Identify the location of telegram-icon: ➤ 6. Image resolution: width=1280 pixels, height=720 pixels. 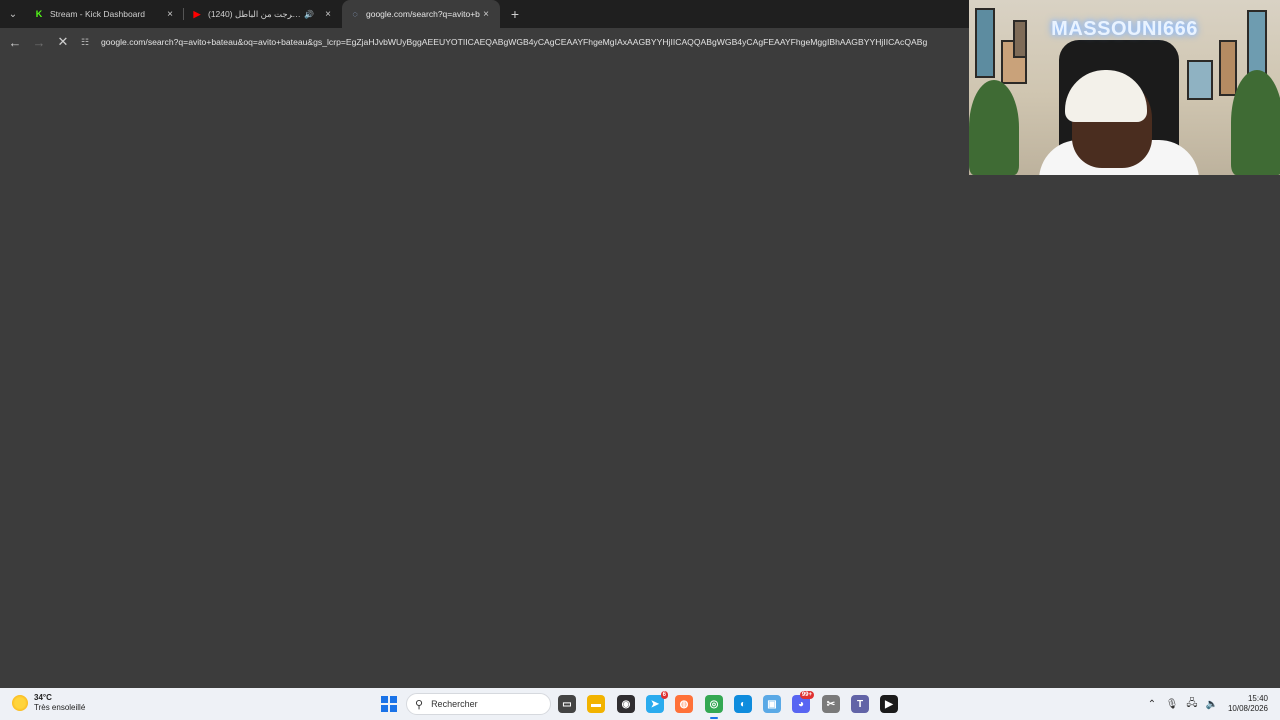
(657, 702).